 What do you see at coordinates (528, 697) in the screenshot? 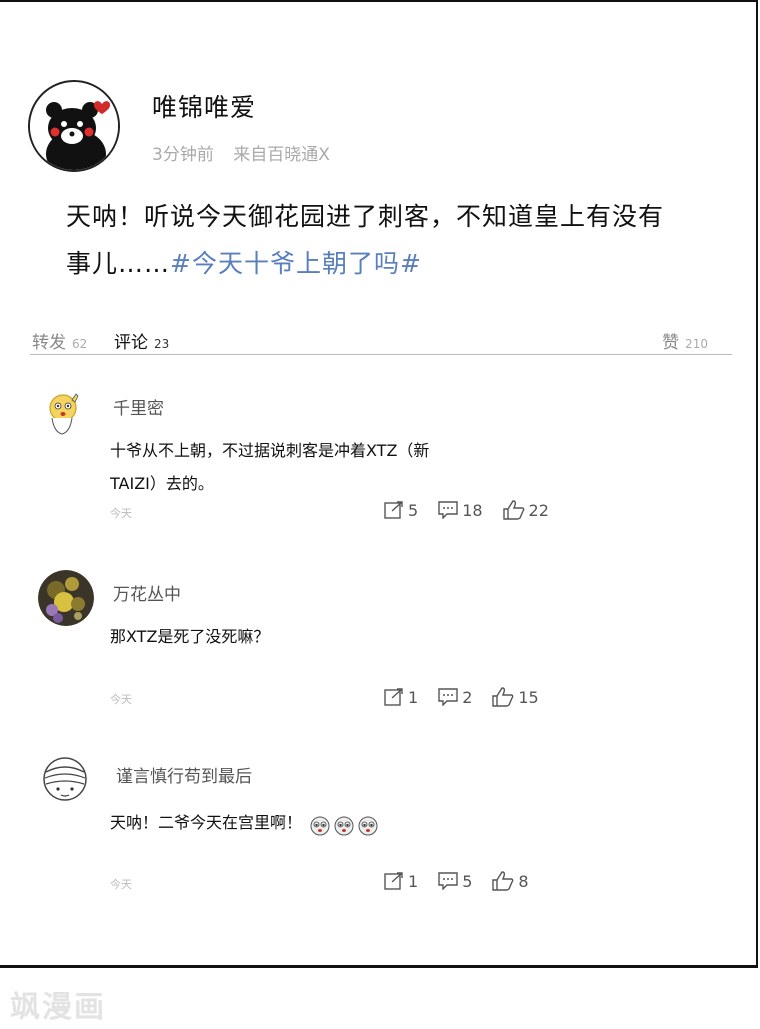
I see `like-count: 15` at bounding box center [528, 697].